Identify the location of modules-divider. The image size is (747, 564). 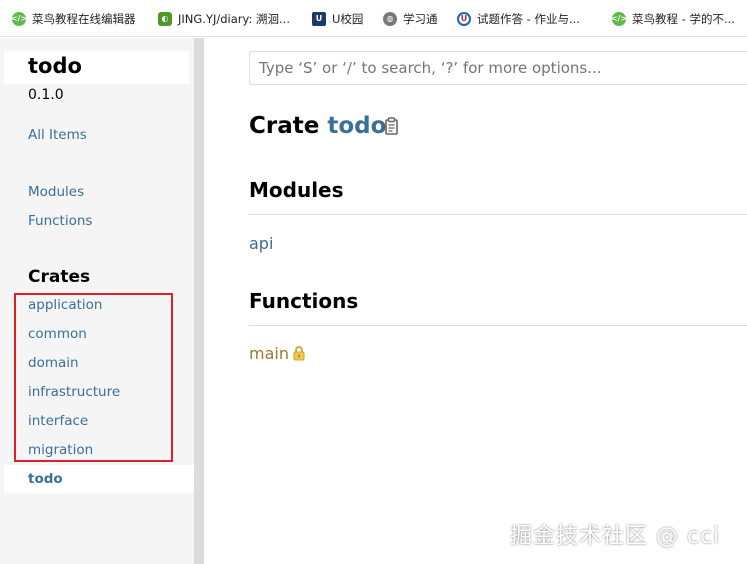
(498, 214).